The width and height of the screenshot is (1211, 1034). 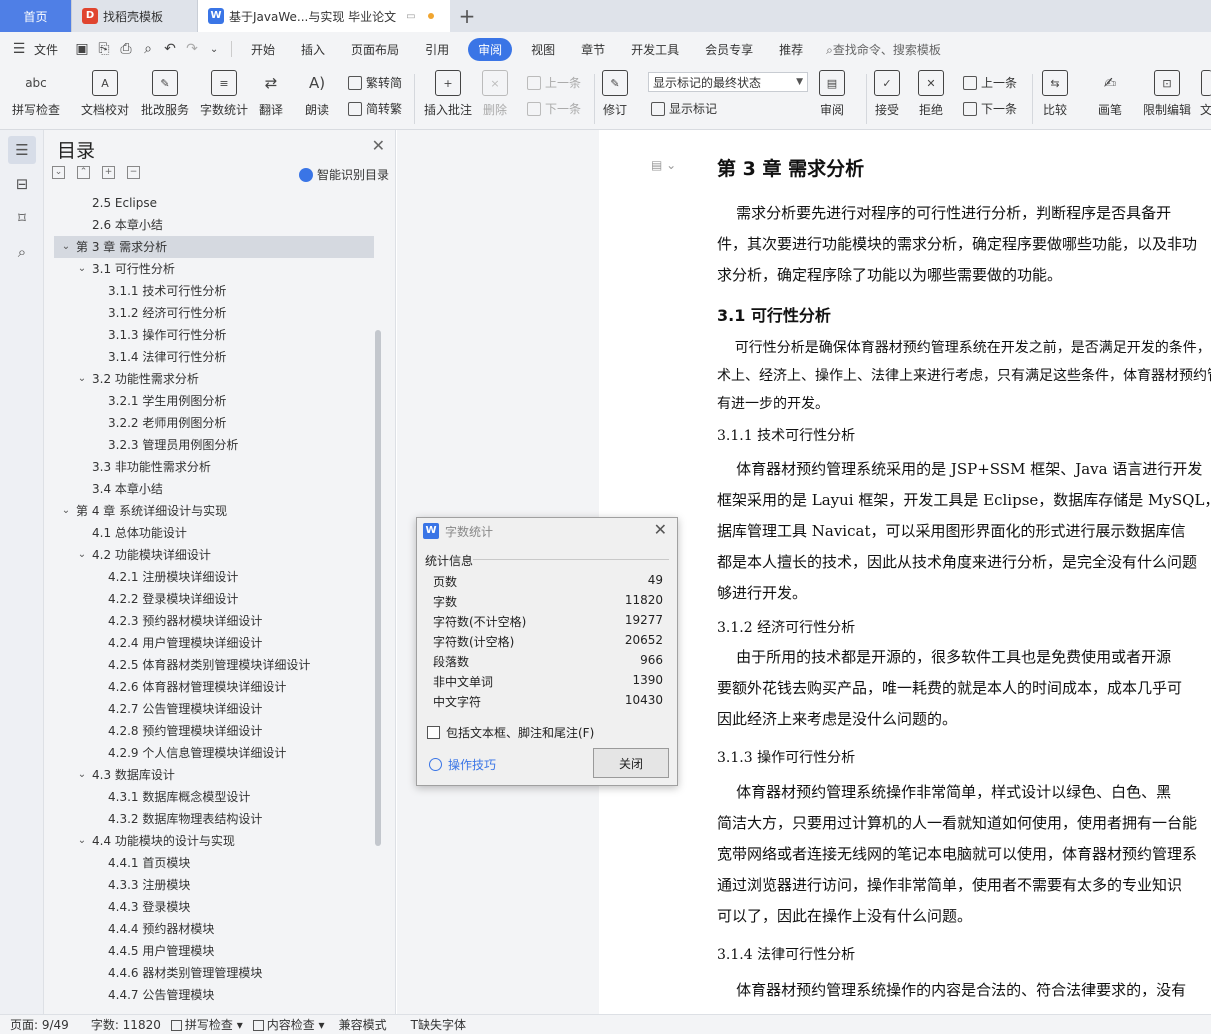 What do you see at coordinates (684, 108) in the screenshot?
I see `show-markup-button: 显示标记` at bounding box center [684, 108].